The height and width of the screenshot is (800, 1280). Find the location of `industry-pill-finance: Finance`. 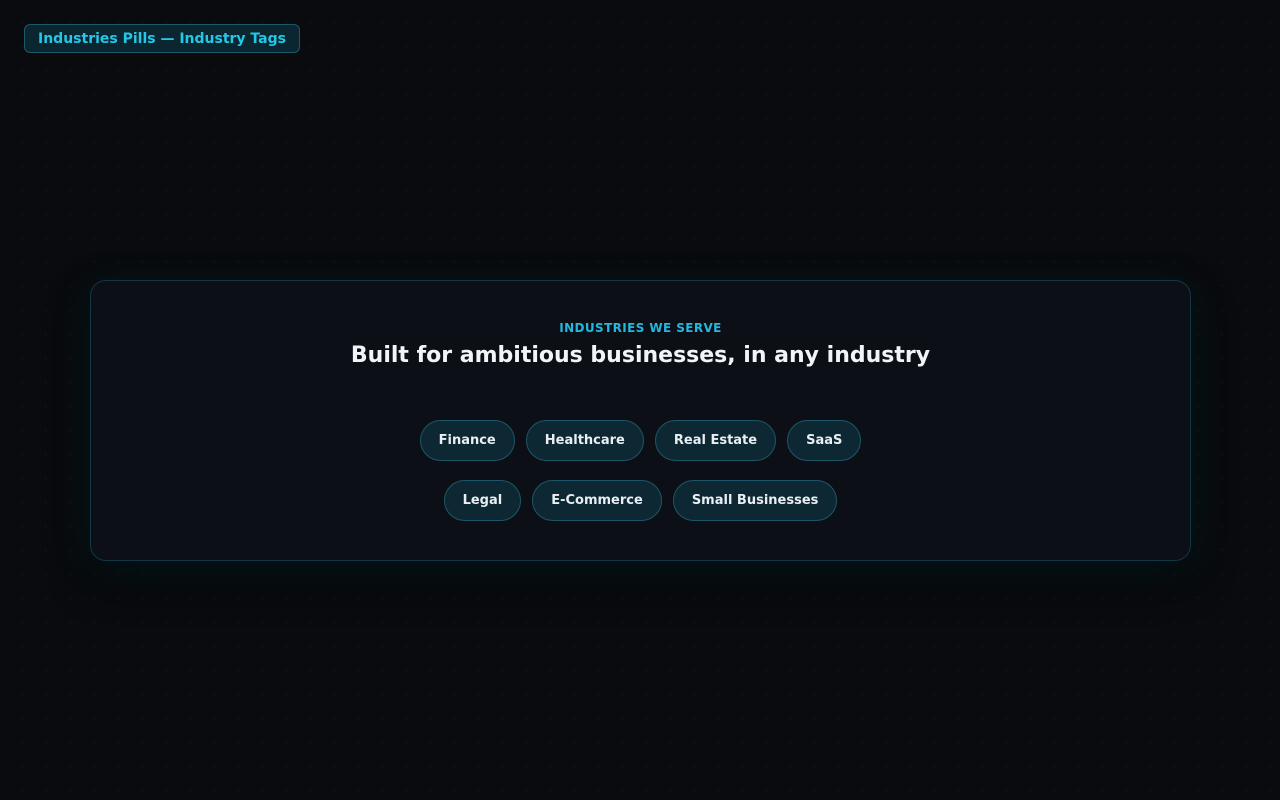

industry-pill-finance: Finance is located at coordinates (467, 440).